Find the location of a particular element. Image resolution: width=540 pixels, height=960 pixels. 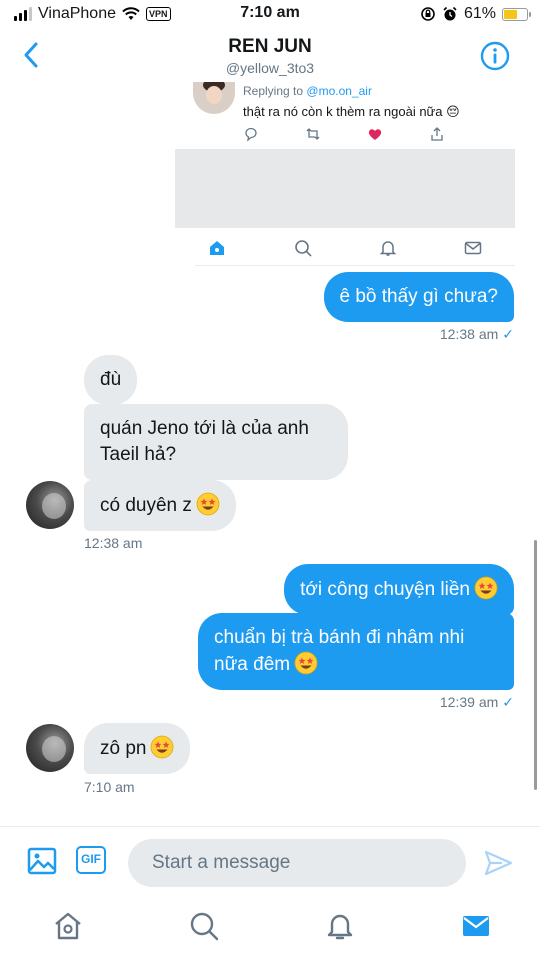

message-timestamp: 12:39 am ✓ is located at coordinates (477, 702).